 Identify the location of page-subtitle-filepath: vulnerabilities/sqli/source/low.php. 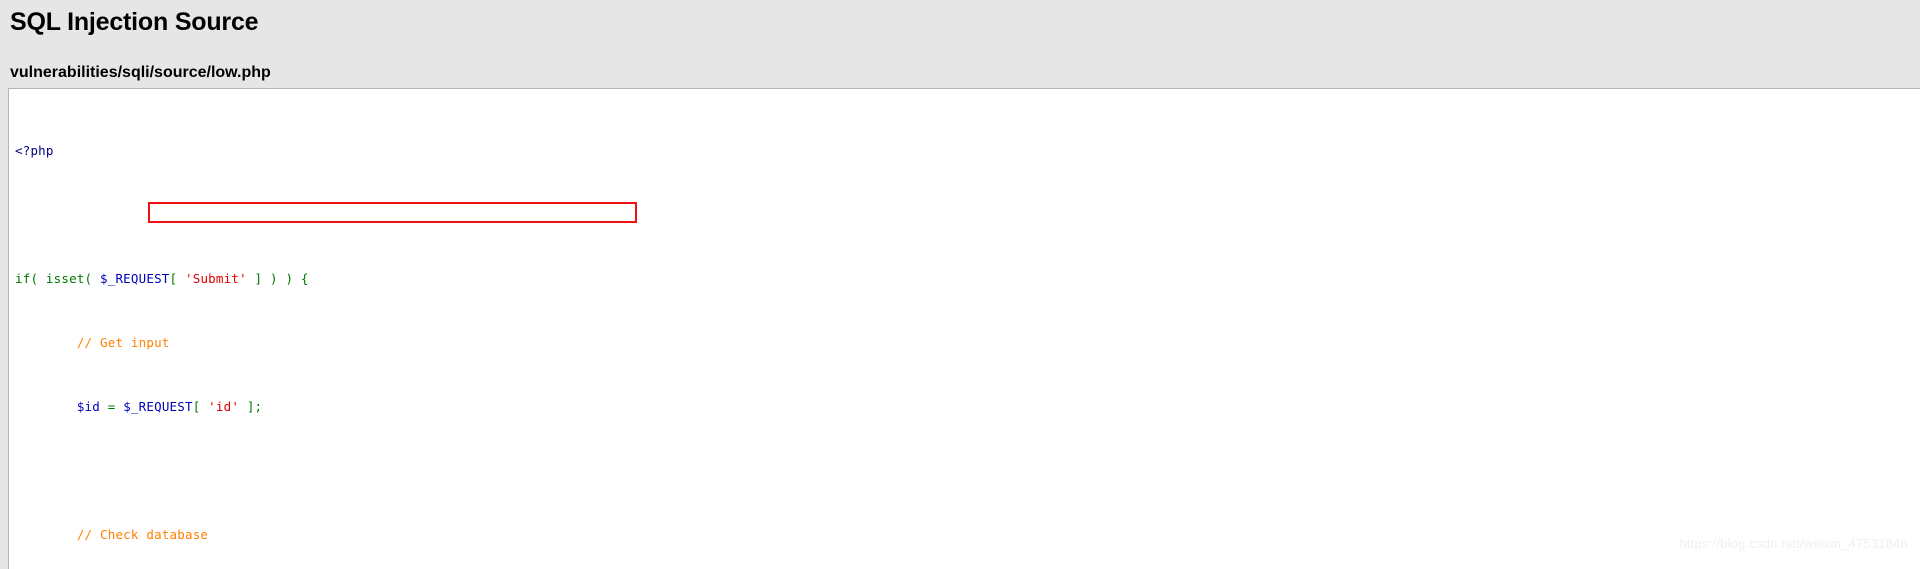
(140, 72).